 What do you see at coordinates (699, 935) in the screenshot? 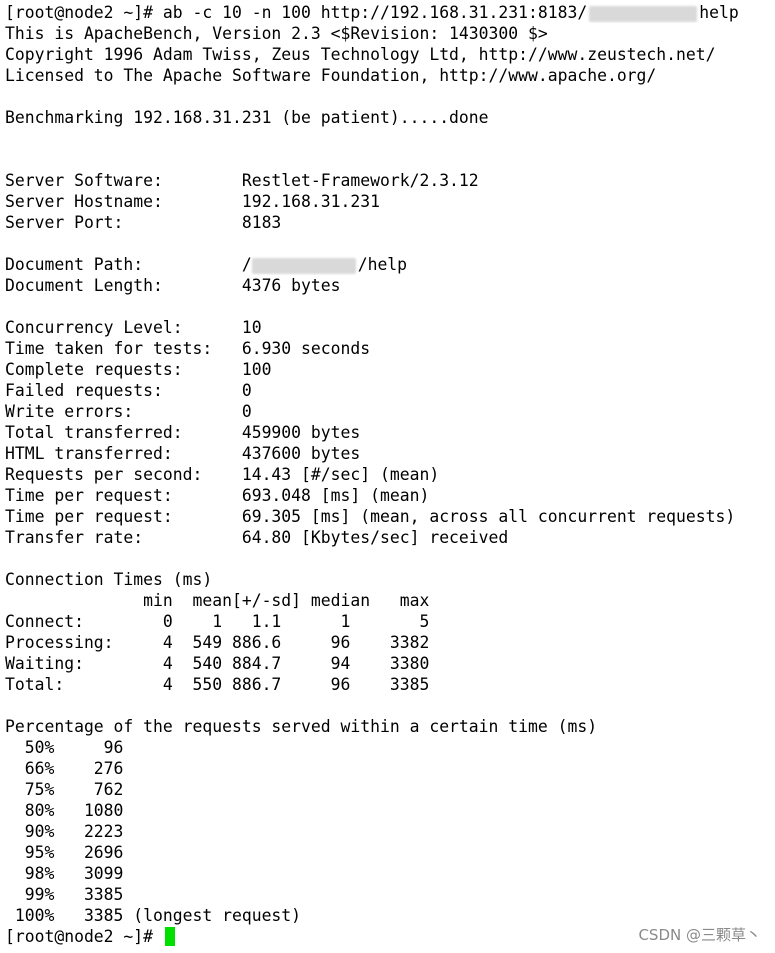
I see `watermark: CSDN @三颗草丶` at bounding box center [699, 935].